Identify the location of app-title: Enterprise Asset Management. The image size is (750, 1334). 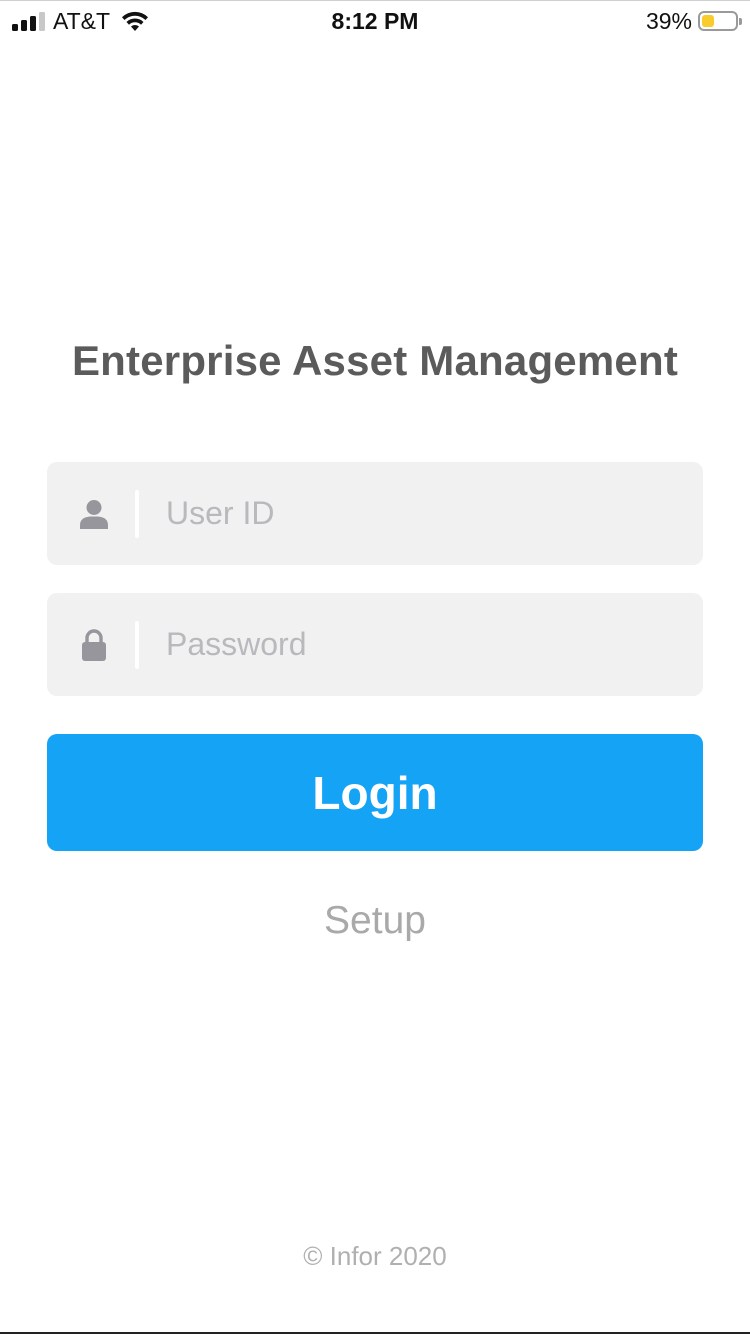
(375, 360).